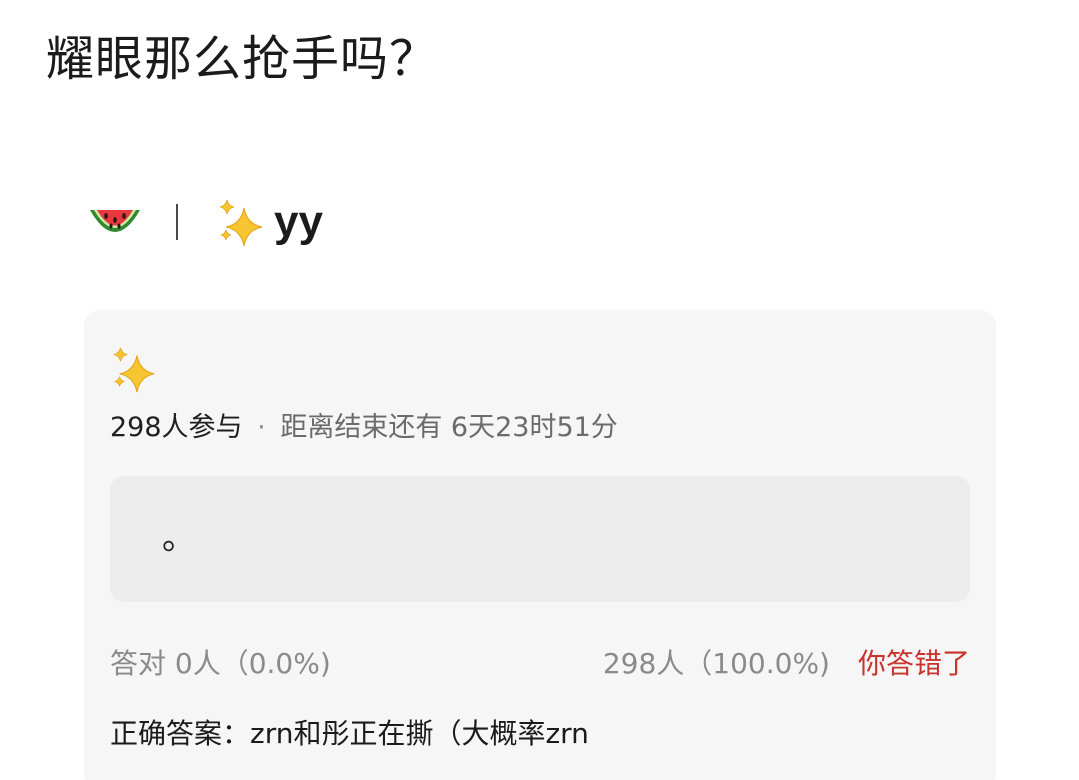 The image size is (1079, 780). I want to click on quiz-meta: 298人参与 · 距离结束还有 6天23时51分, so click(364, 428).